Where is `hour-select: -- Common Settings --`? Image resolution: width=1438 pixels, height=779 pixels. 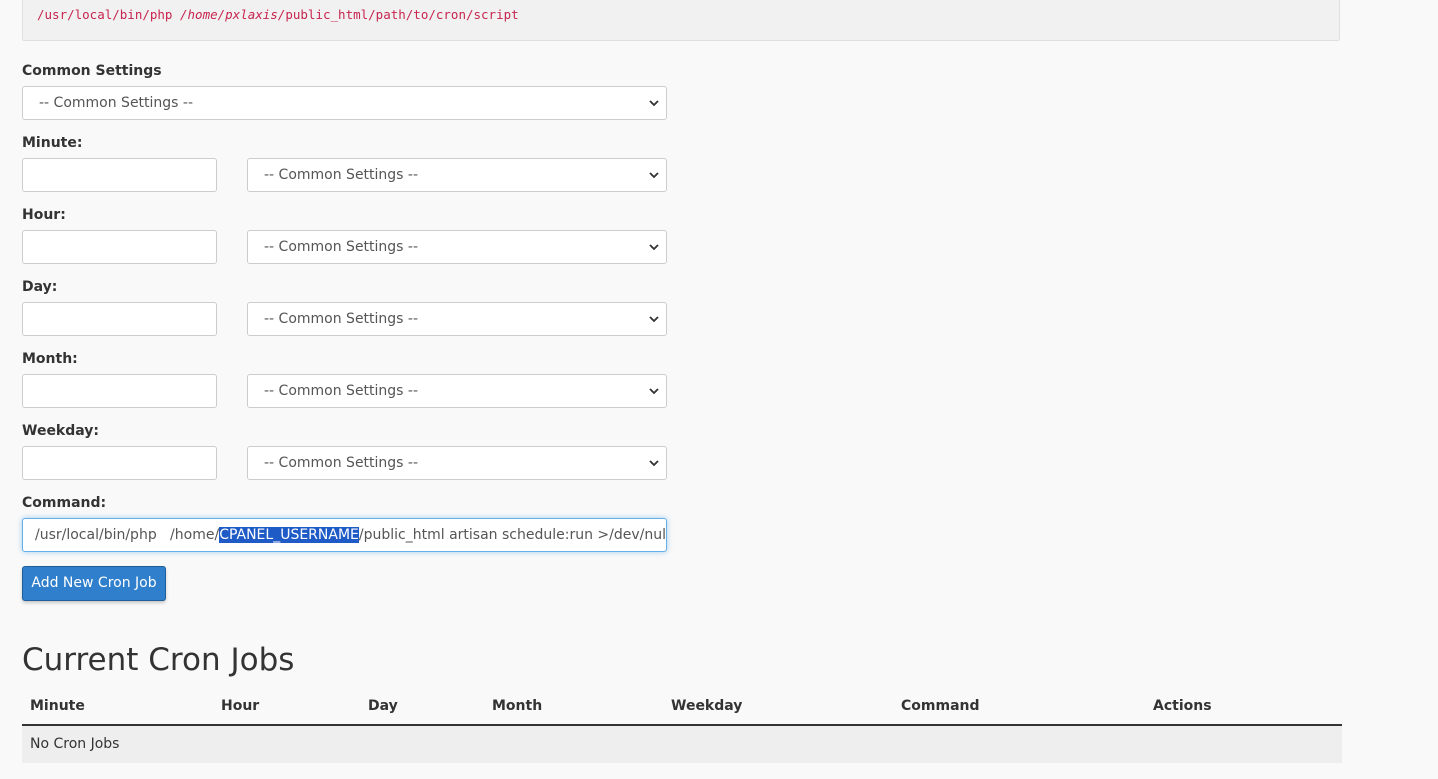 hour-select: -- Common Settings -- is located at coordinates (457, 247).